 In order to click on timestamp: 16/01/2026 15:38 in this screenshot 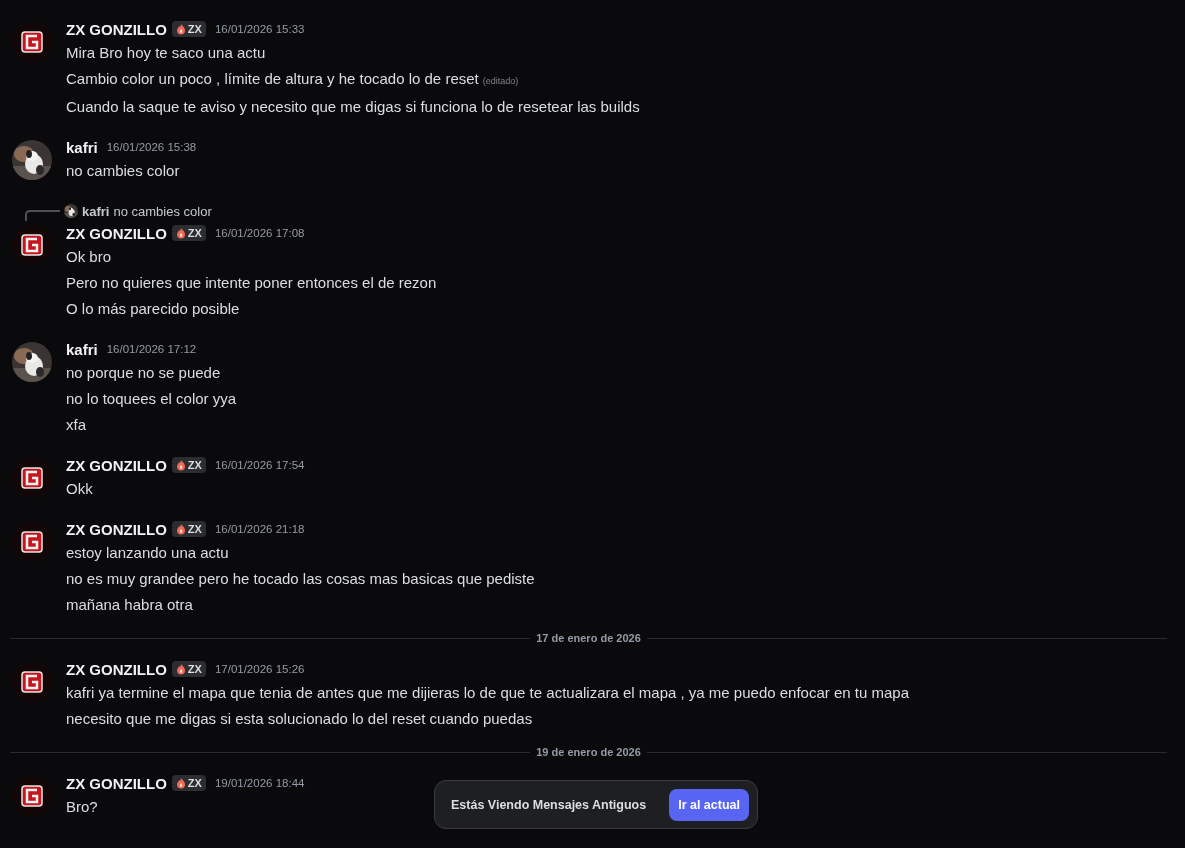, I will do `click(151, 147)`.